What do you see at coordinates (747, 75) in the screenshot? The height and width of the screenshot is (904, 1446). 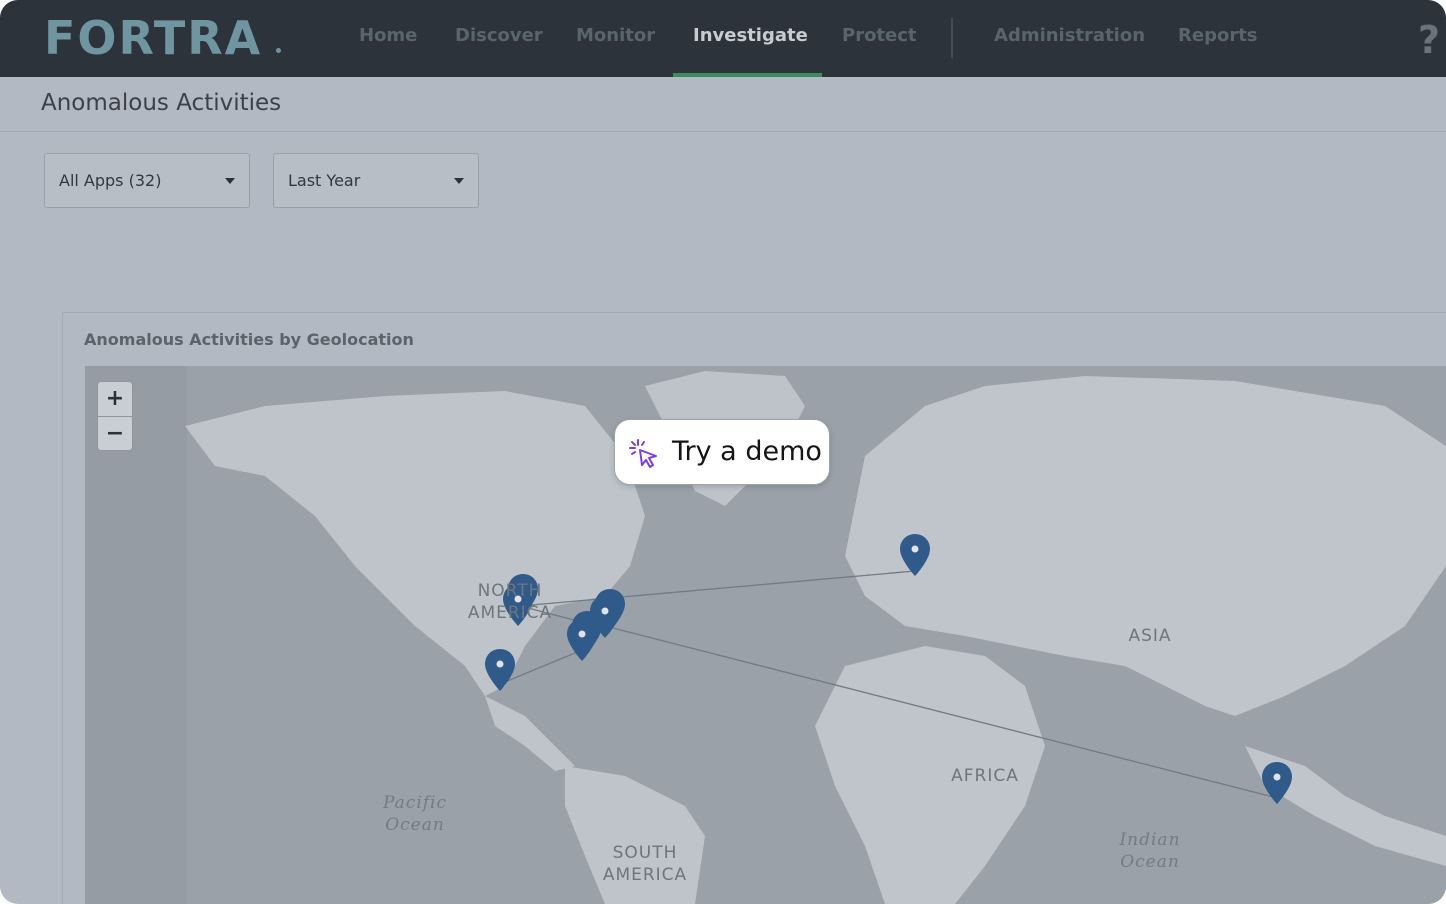 I see `active-tab-indicator` at bounding box center [747, 75].